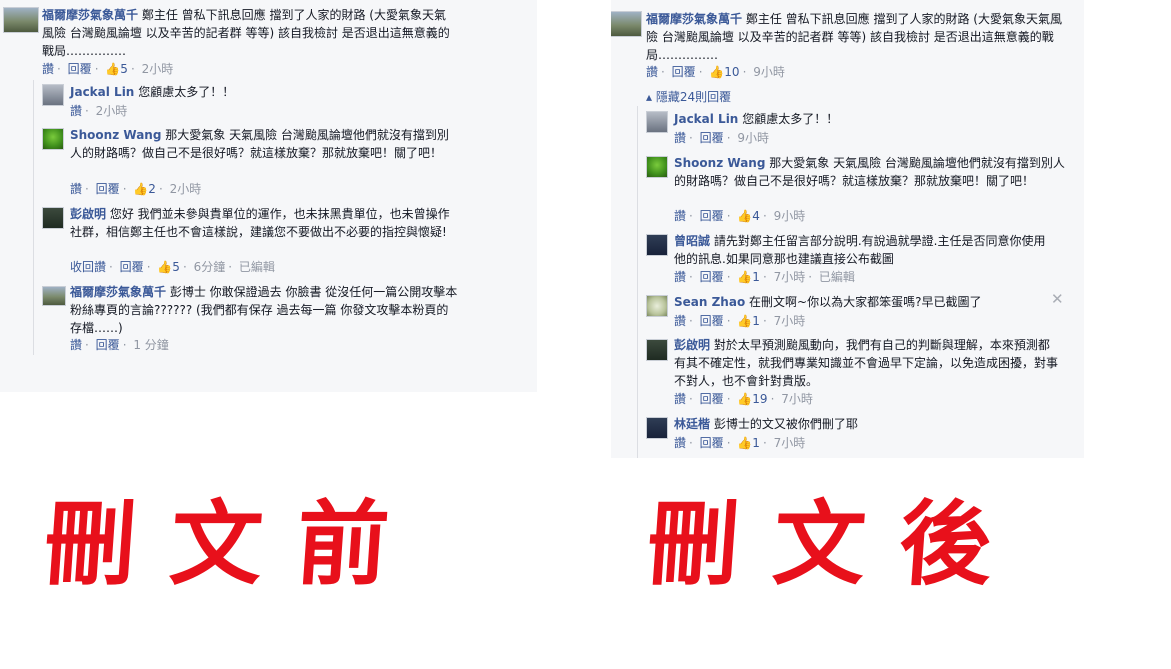  Describe the element at coordinates (731, 72) in the screenshot. I see `like-count: 10` at that location.